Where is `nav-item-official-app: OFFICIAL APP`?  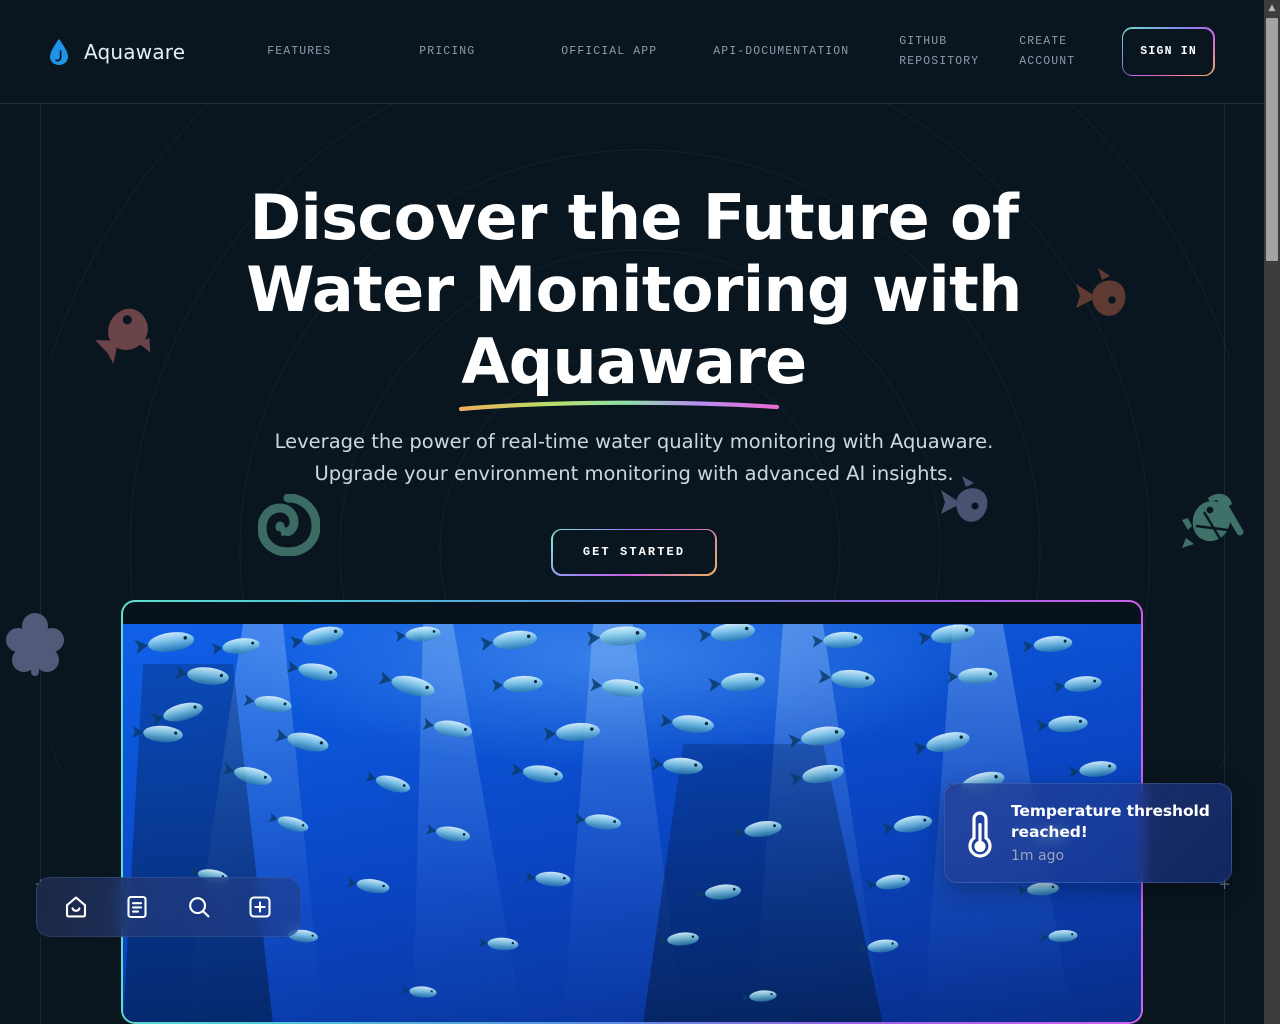 nav-item-official-app: OFFICIAL APP is located at coordinates (637, 52).